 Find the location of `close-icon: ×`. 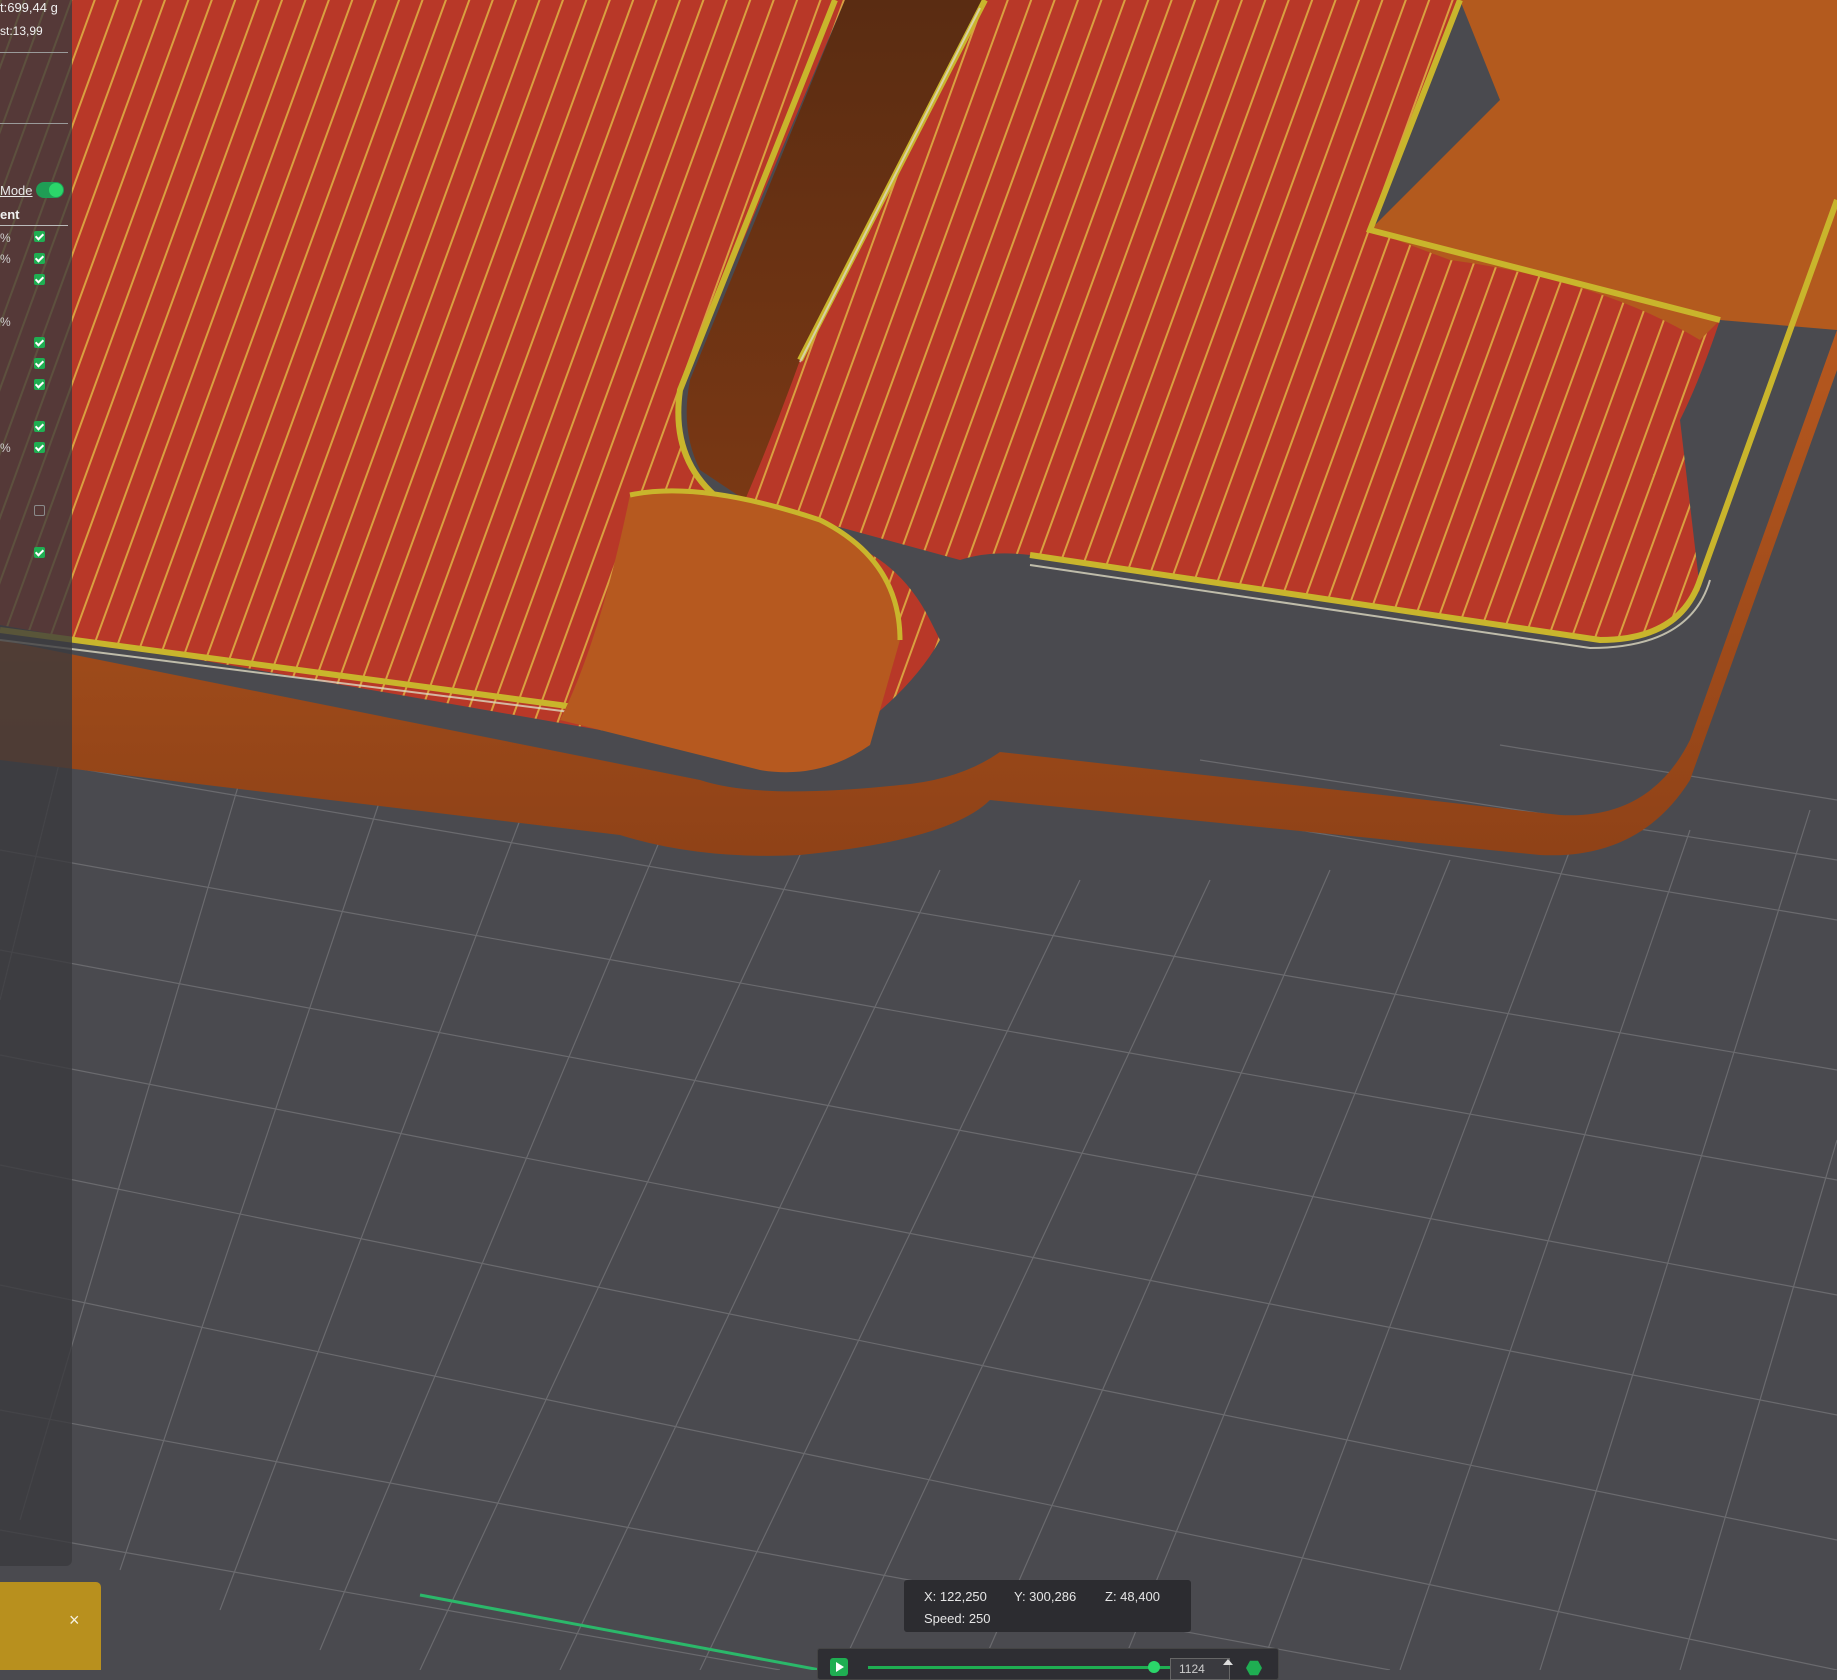

close-icon: × is located at coordinates (74, 1620).